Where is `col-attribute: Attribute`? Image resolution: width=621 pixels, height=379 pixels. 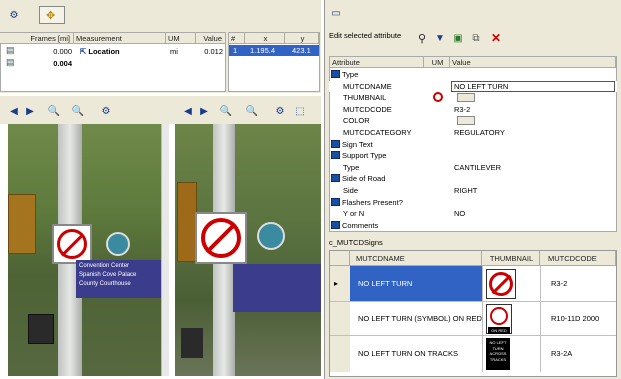
col-attribute: Attribute is located at coordinates (377, 62).